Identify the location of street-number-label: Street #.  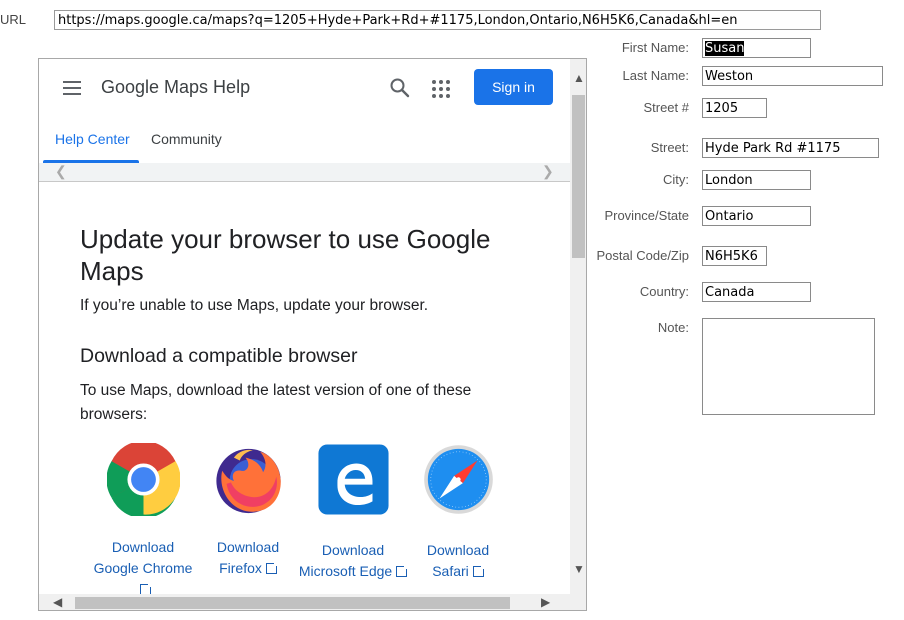
(666, 107).